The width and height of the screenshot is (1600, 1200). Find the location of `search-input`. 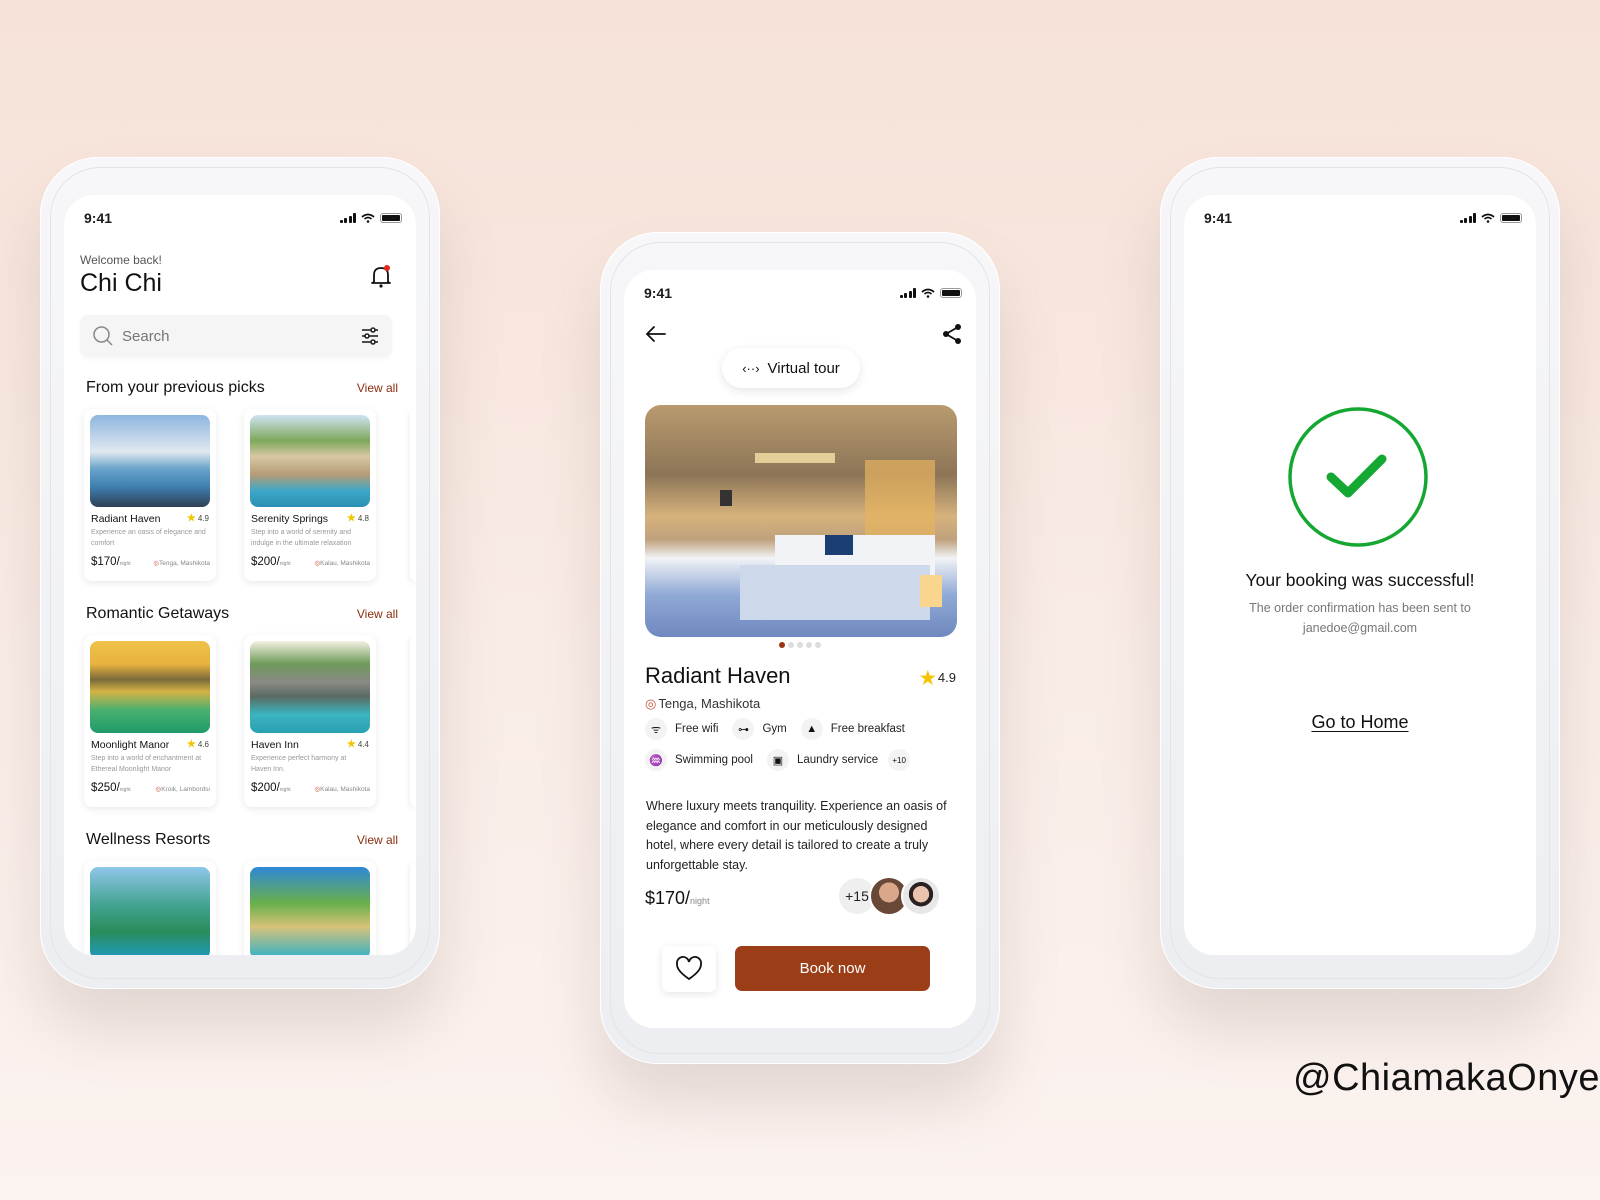

search-input is located at coordinates (241, 336).